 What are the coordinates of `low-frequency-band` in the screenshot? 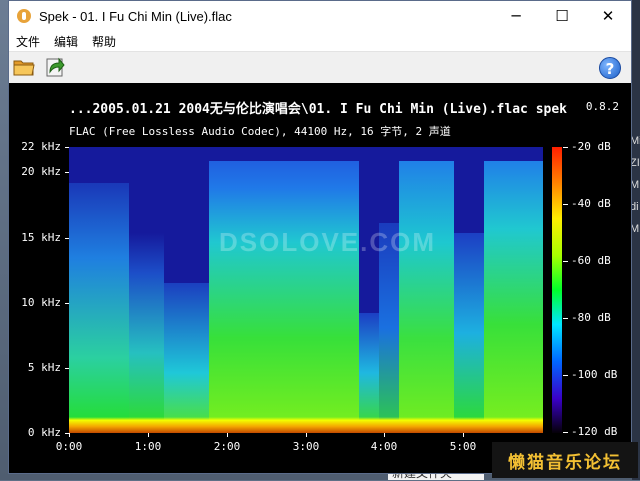 It's located at (306, 425).